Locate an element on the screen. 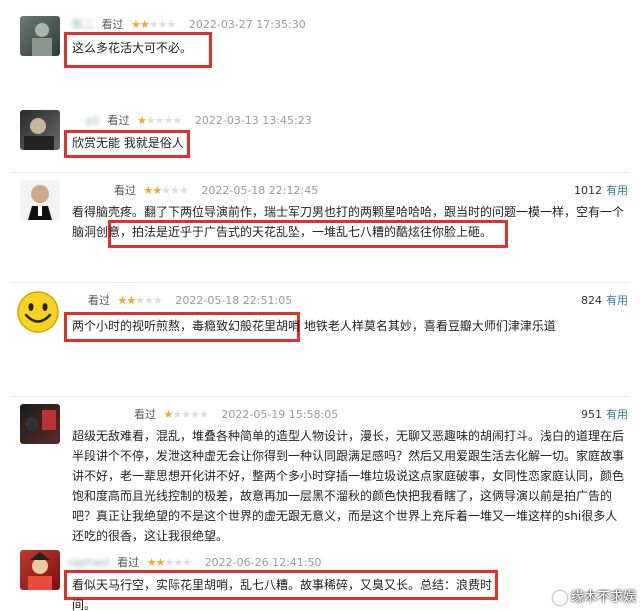 The height and width of the screenshot is (611, 640). username: p2 is located at coordinates (93, 120).